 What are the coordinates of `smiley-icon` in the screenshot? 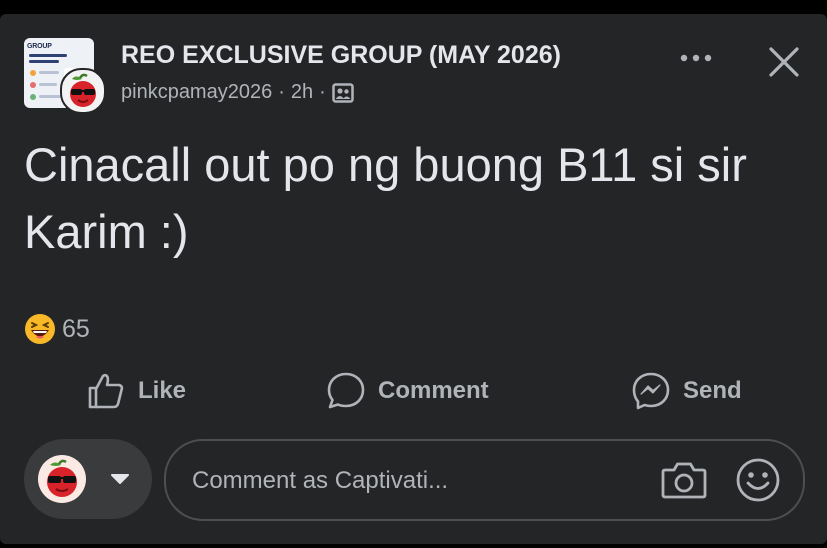 It's located at (758, 480).